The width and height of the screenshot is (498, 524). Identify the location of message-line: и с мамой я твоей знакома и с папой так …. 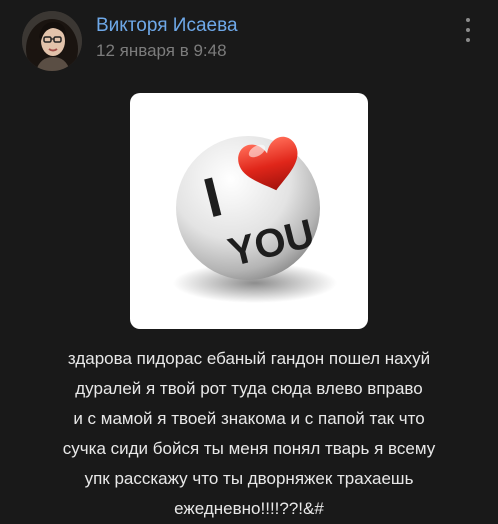
(249, 418).